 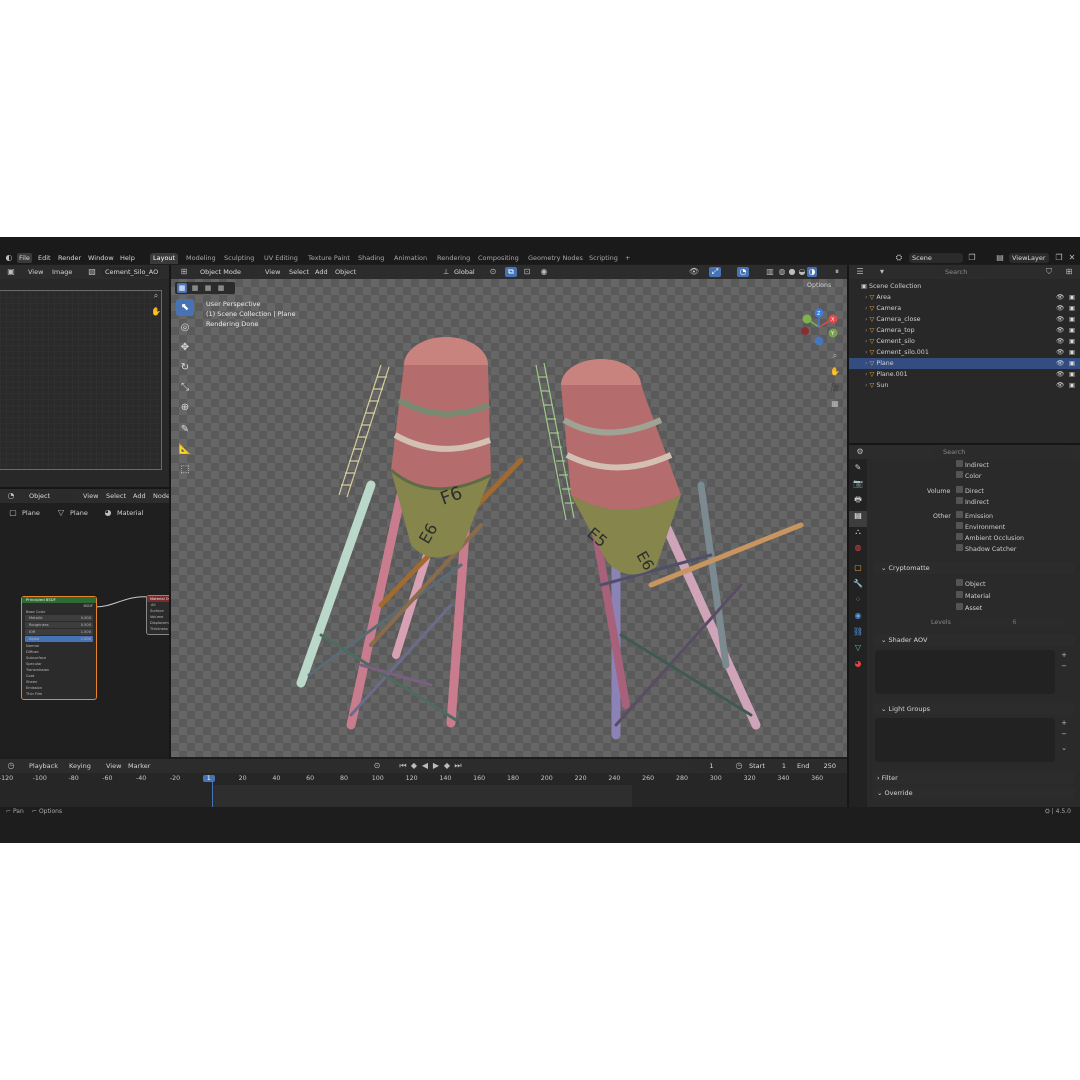 I want to click on camera-view-icon: 🎥, so click(x=835, y=391).